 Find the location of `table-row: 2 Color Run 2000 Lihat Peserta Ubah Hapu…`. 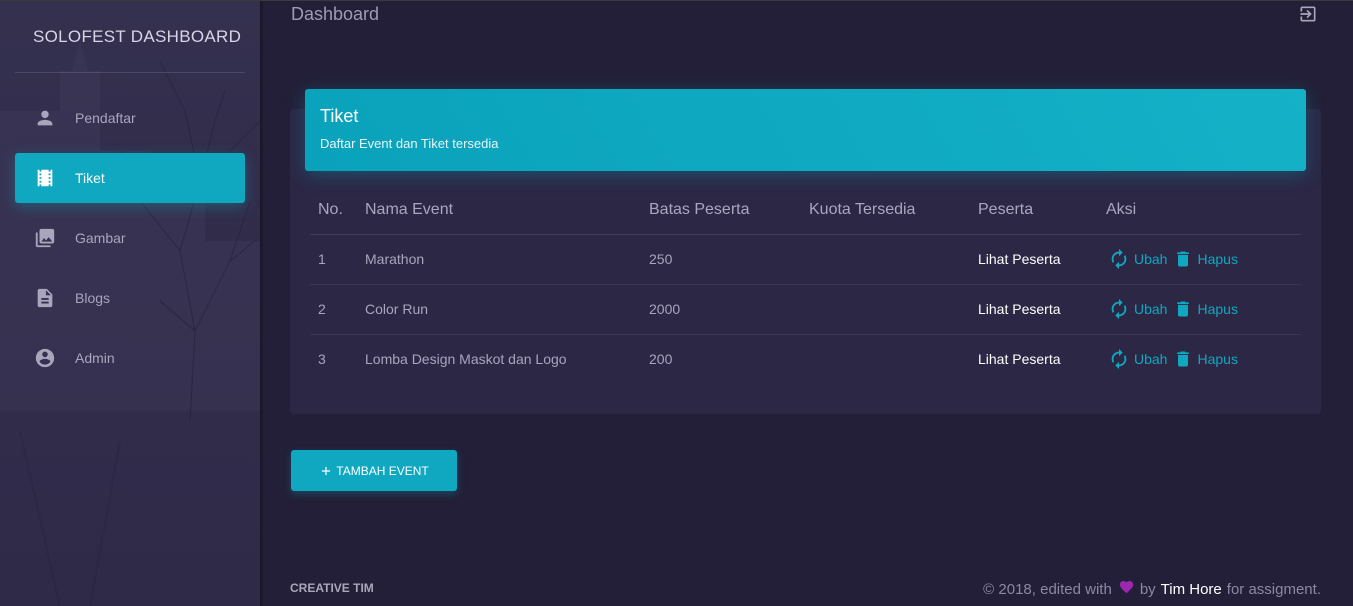

table-row: 2 Color Run 2000 Lihat Peserta Ubah Hapu… is located at coordinates (805, 309).